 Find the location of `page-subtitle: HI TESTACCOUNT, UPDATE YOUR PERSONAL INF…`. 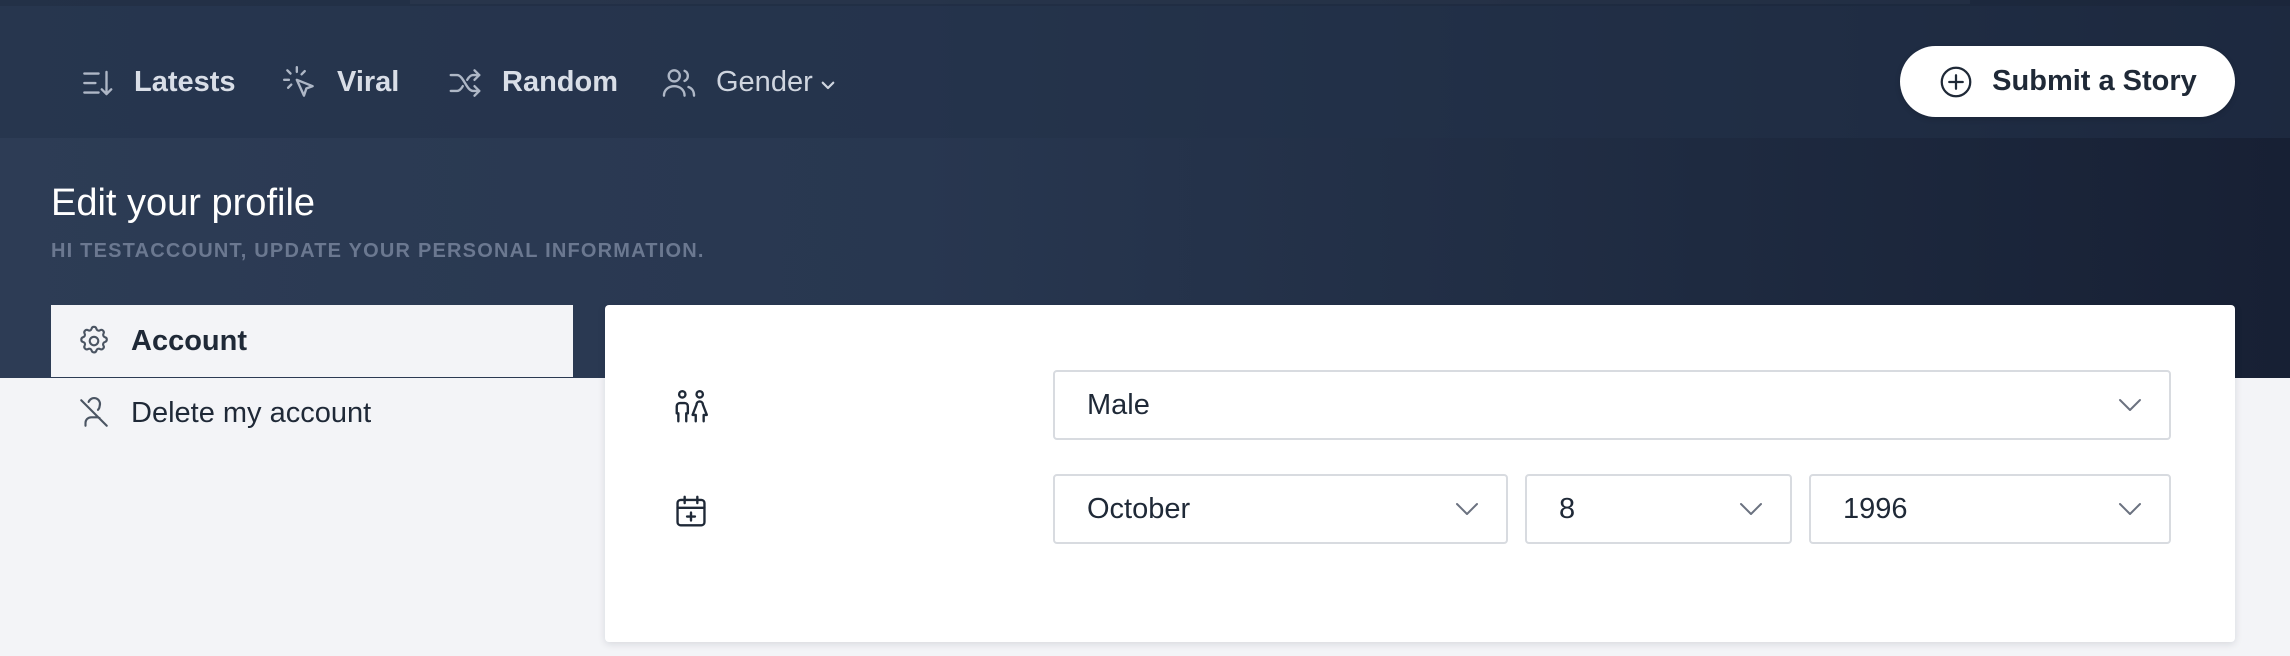

page-subtitle: HI TESTACCOUNT, UPDATE YOUR PERSONAL INF… is located at coordinates (378, 251).